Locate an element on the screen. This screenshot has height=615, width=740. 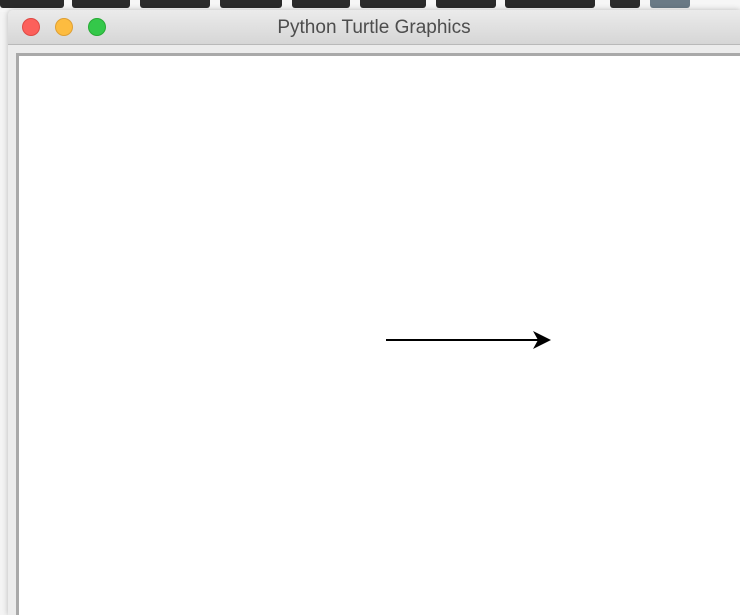
window-title: Python Turtle Graphics is located at coordinates (374, 27).